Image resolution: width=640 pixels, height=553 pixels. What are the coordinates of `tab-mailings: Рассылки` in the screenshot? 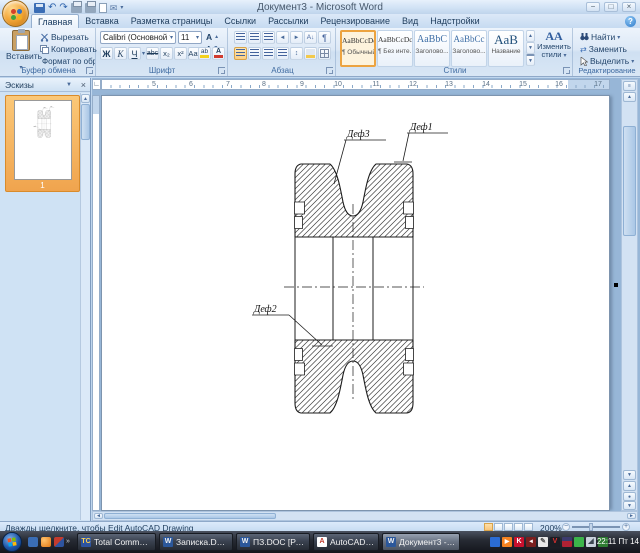 It's located at (288, 21).